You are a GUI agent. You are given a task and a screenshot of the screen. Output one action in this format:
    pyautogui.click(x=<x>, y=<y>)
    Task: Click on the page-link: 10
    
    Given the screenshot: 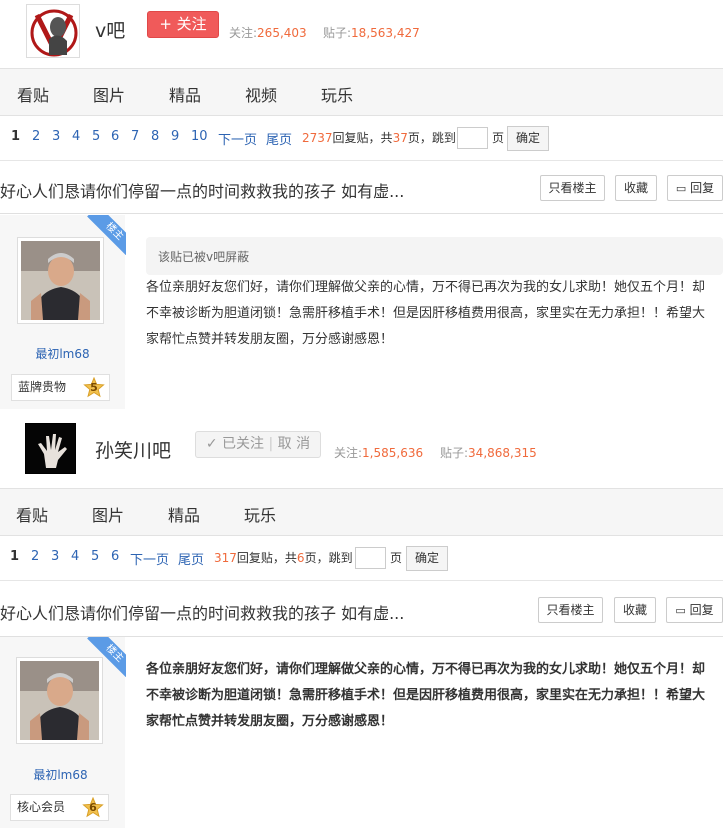 What is the action you would take?
    pyautogui.click(x=199, y=136)
    